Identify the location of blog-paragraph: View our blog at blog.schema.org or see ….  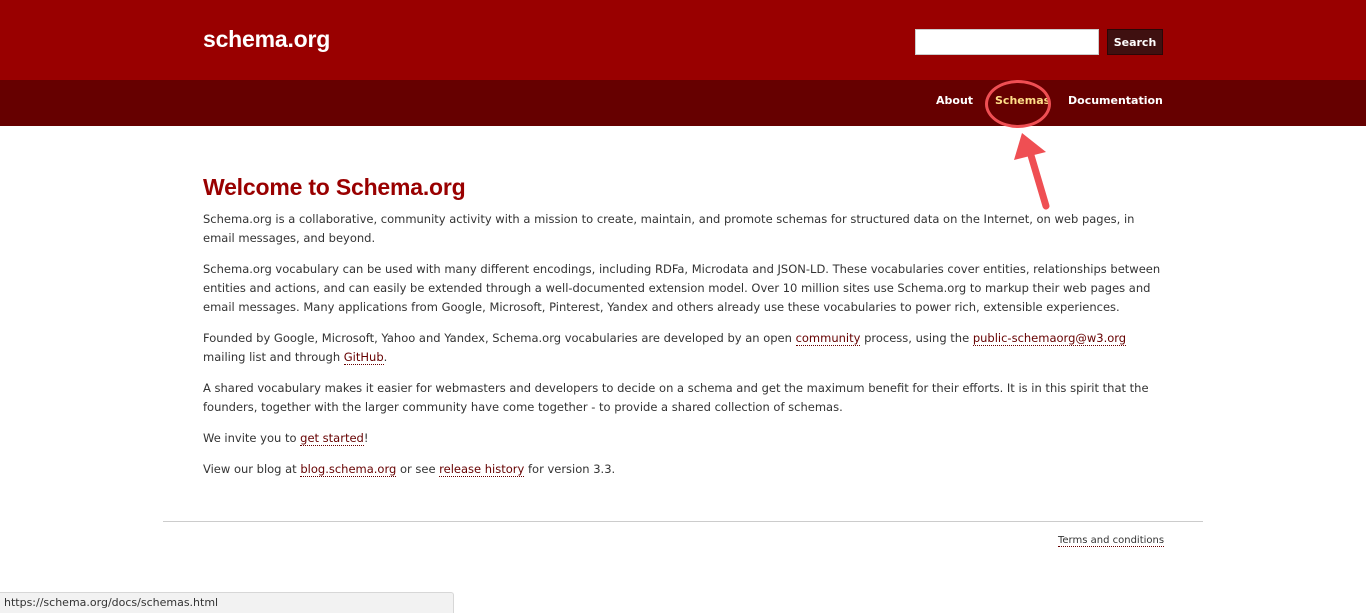
(683, 469).